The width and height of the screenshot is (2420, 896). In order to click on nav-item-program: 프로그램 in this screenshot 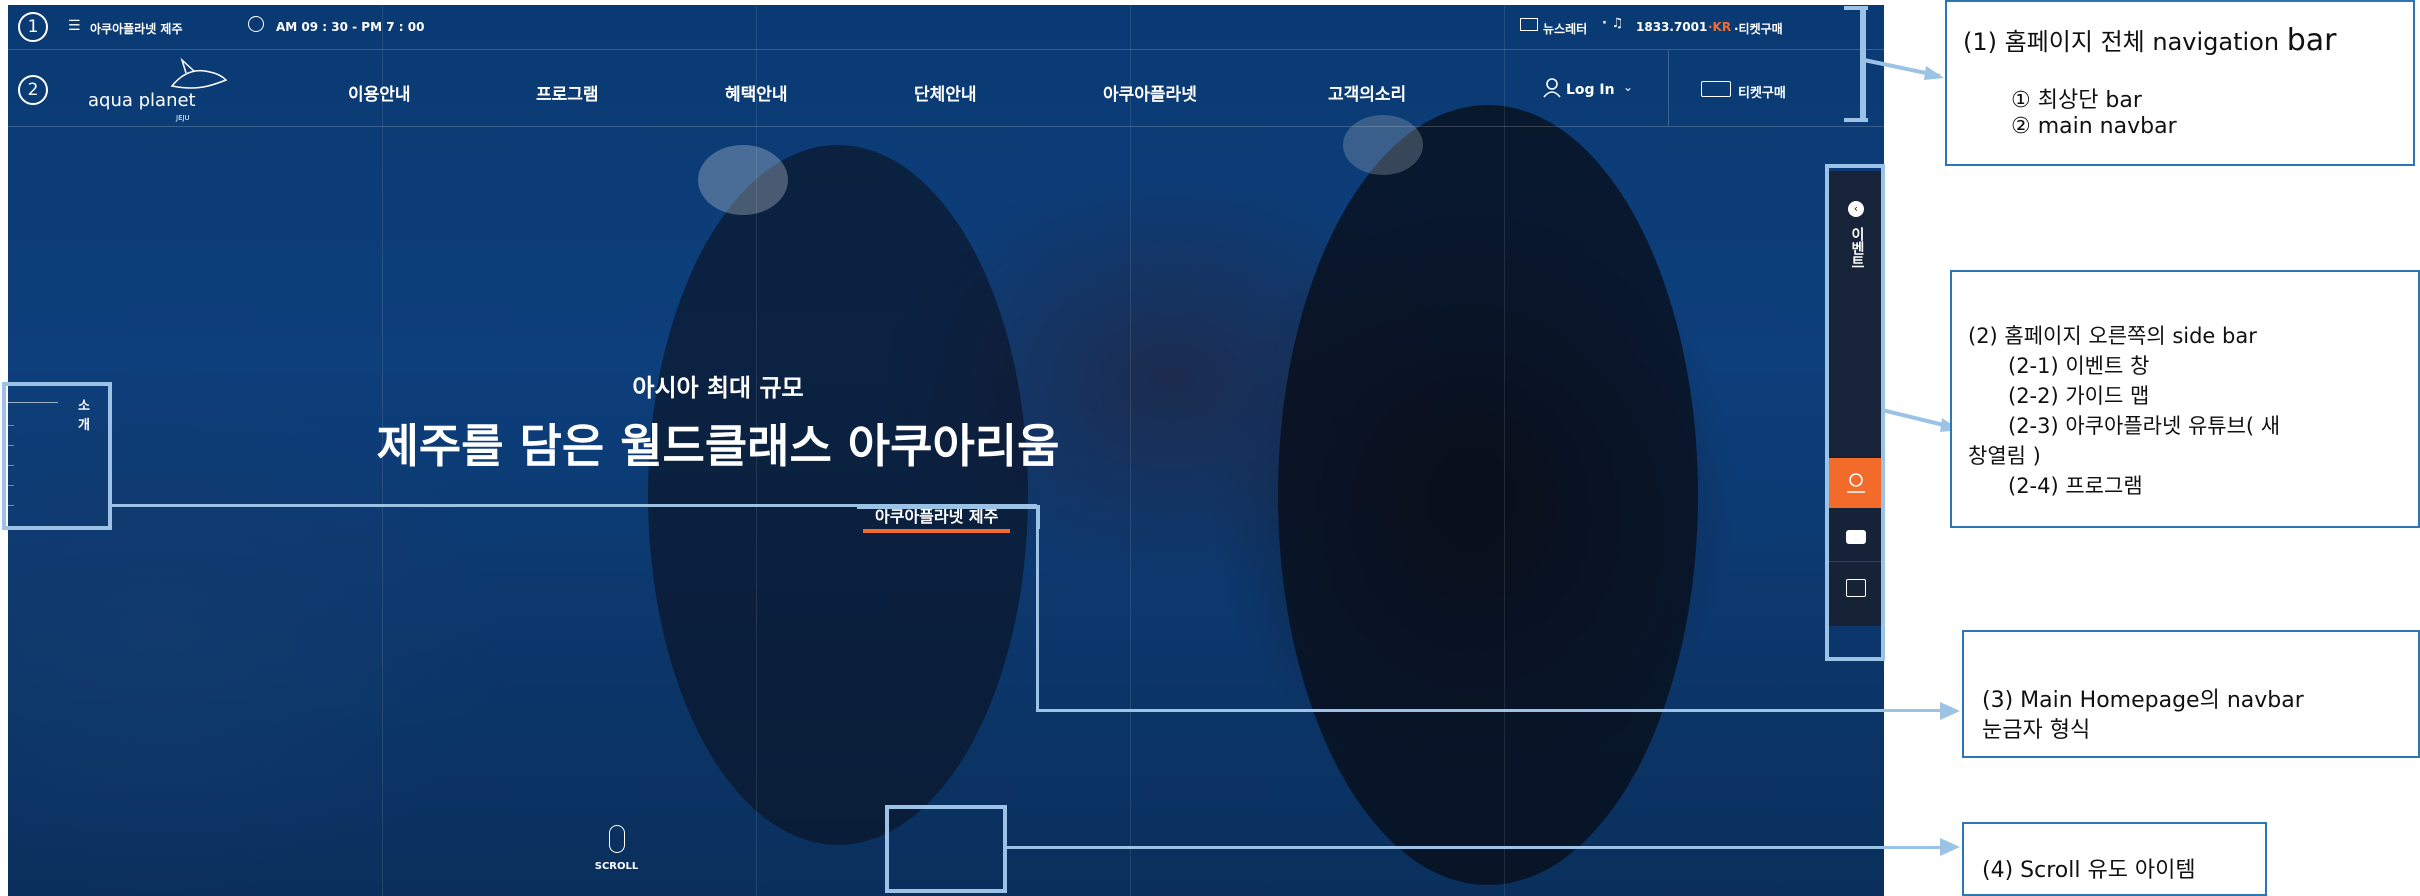, I will do `click(567, 92)`.